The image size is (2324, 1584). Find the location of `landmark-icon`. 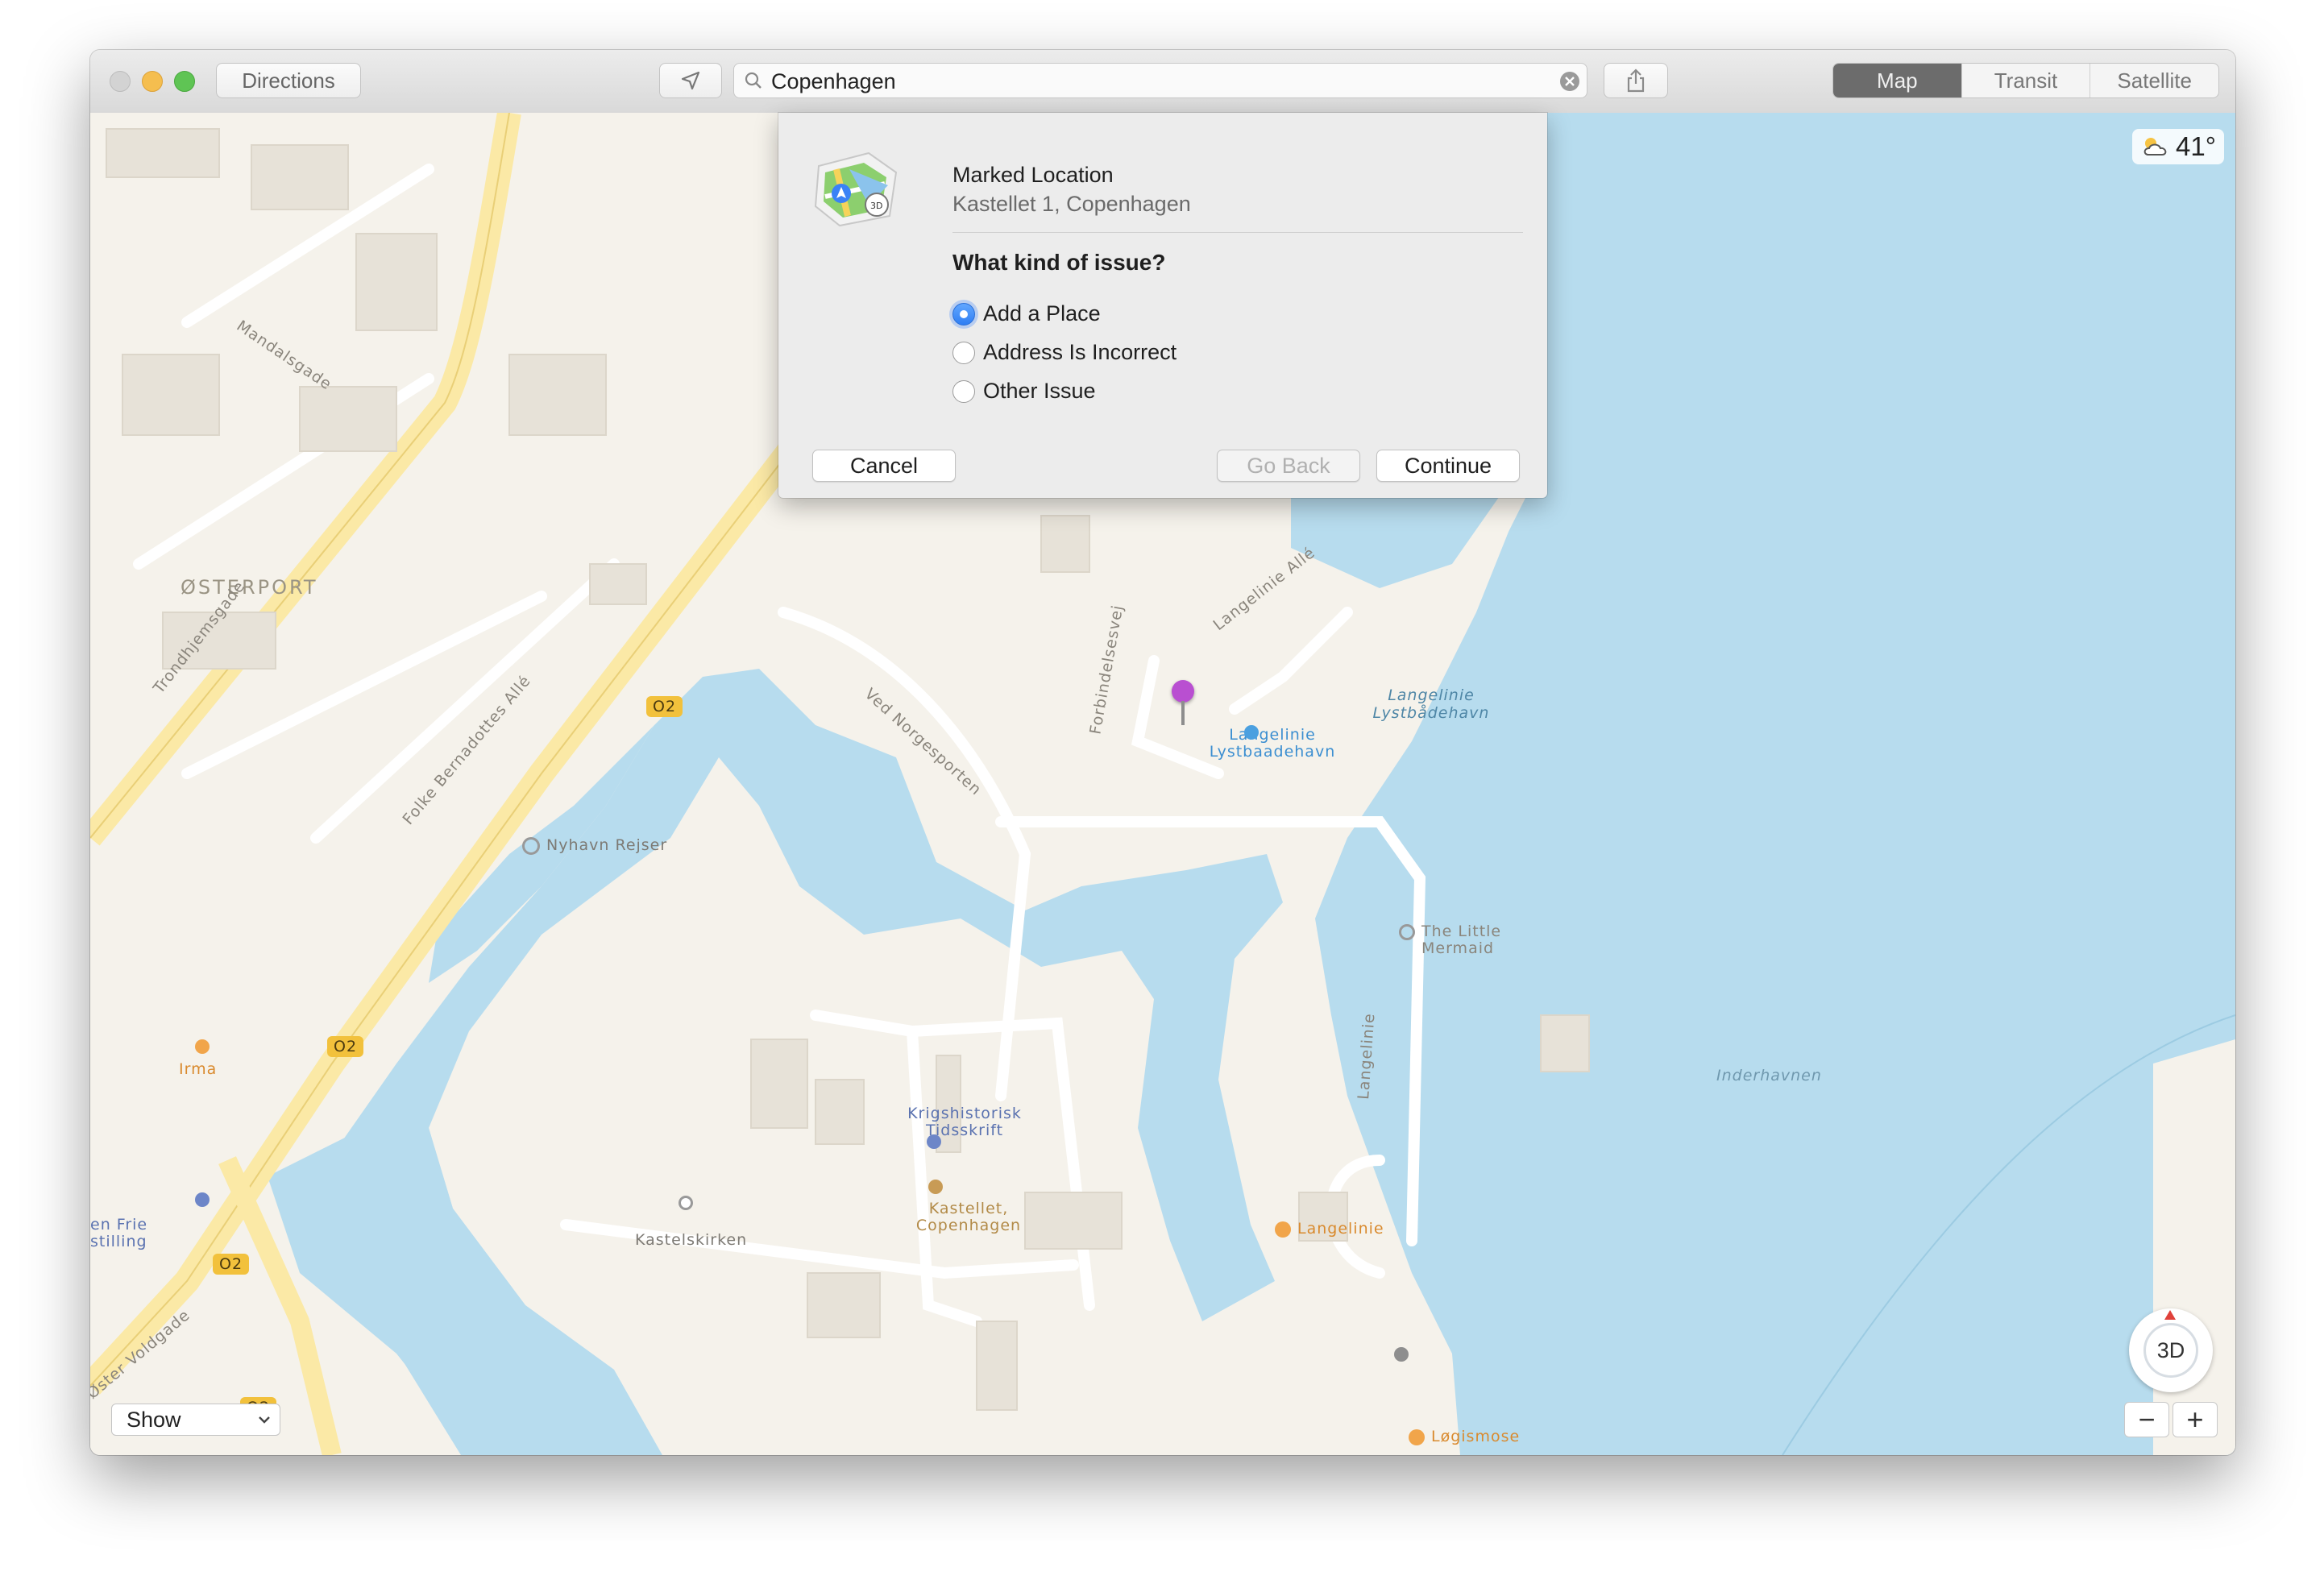

landmark-icon is located at coordinates (936, 1187).